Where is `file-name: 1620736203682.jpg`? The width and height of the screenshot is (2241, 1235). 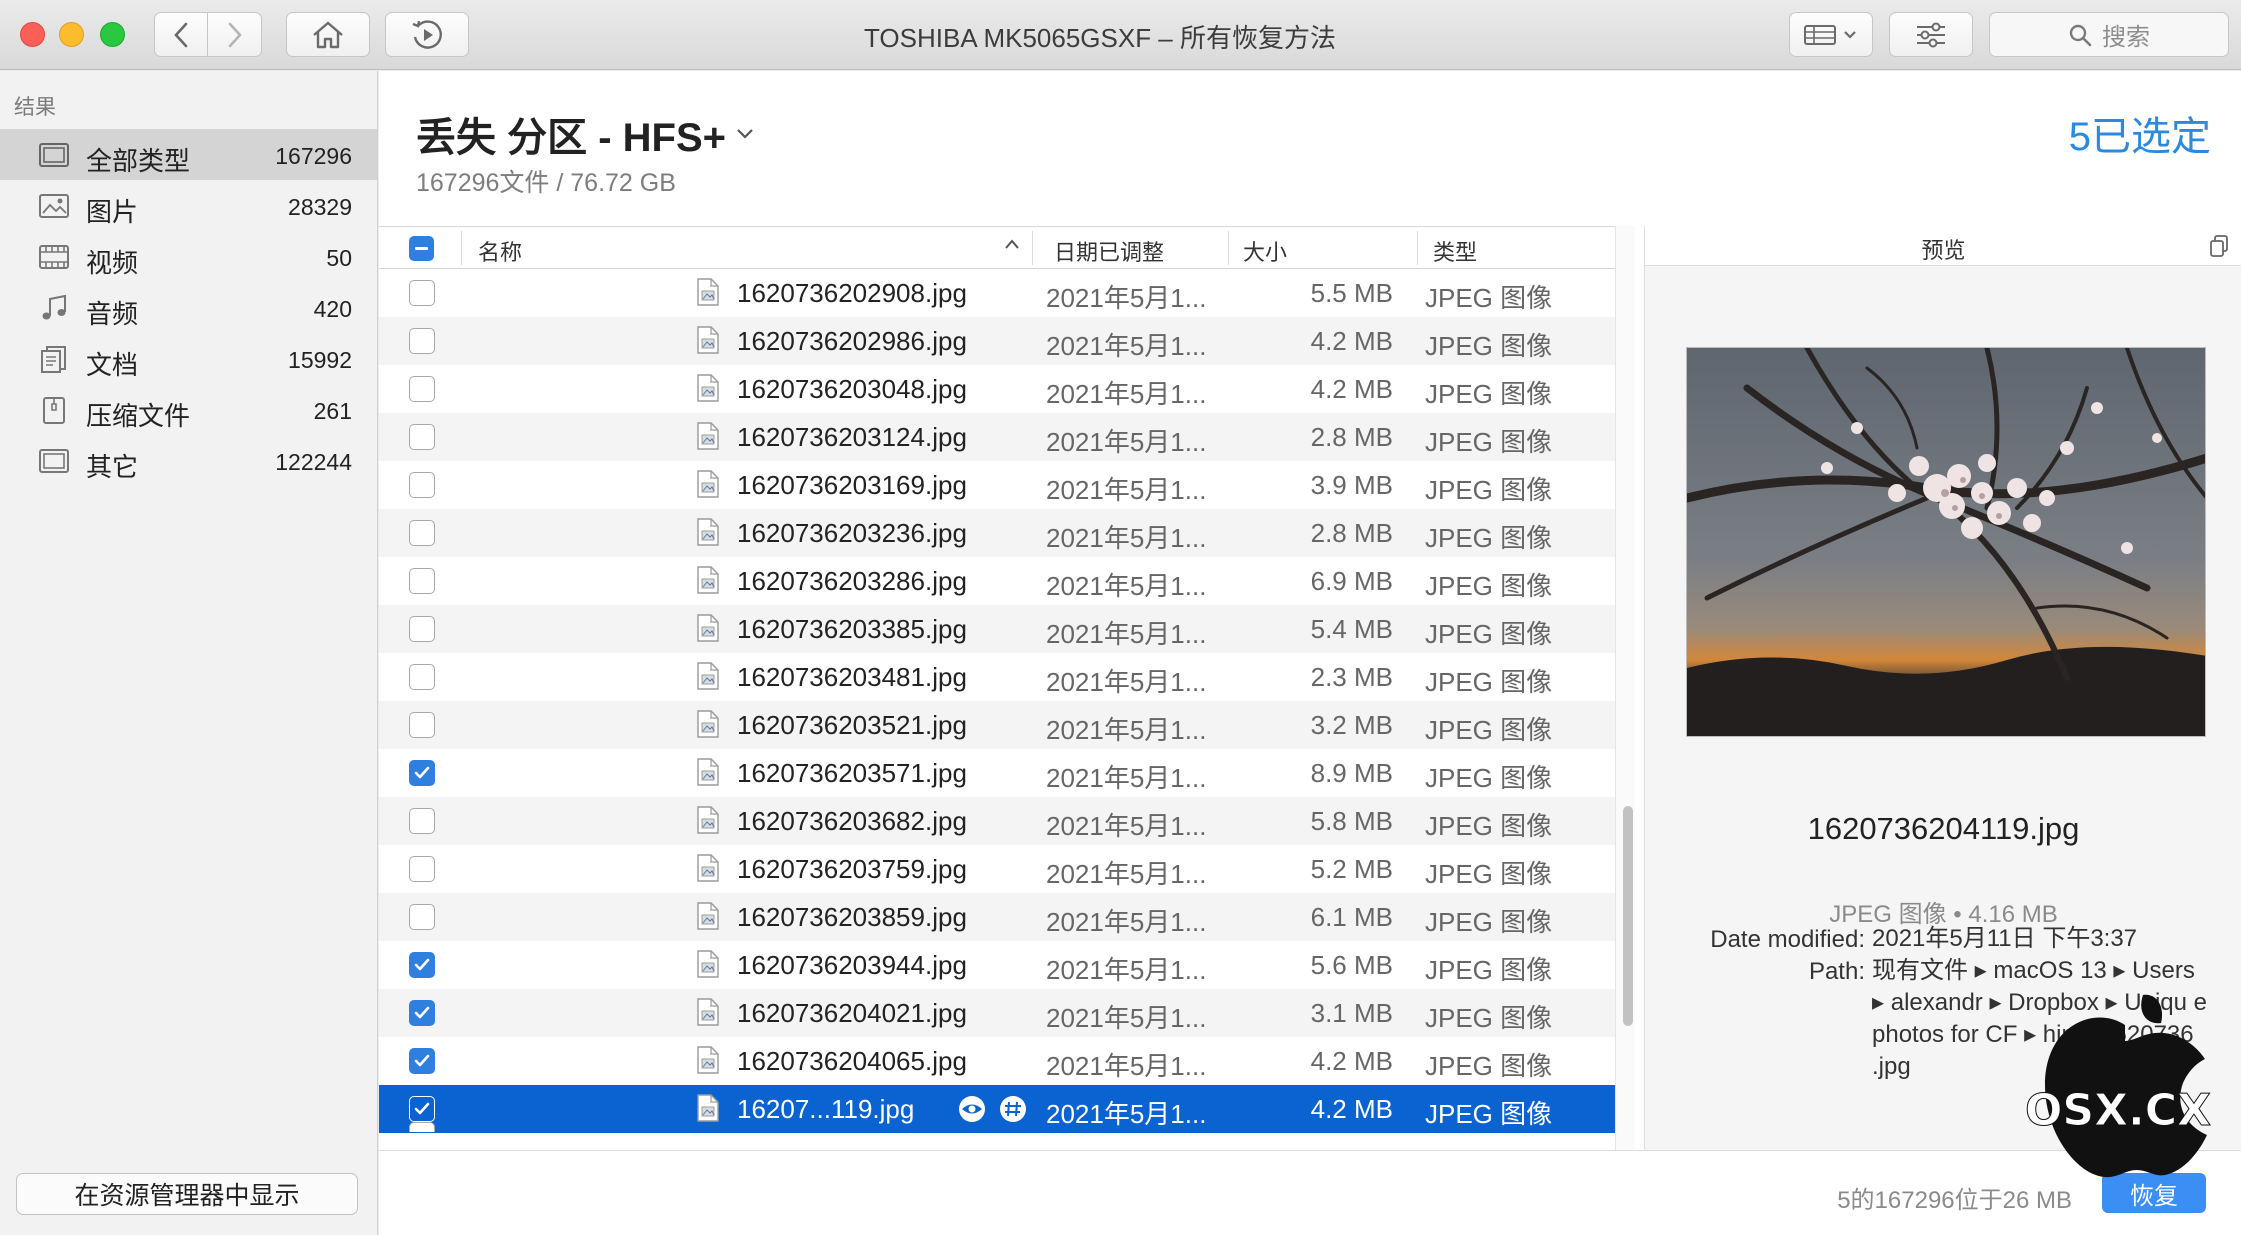 file-name: 1620736203682.jpg is located at coordinates (852, 821).